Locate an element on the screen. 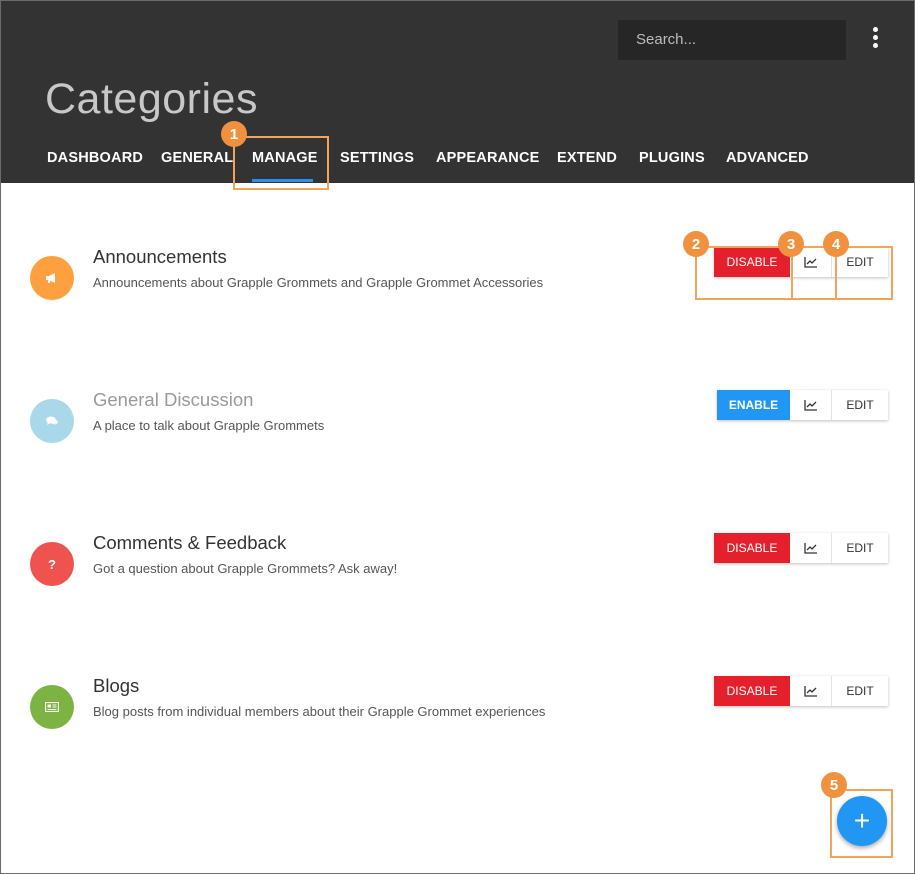  callout-badge-2: 2 is located at coordinates (696, 244).